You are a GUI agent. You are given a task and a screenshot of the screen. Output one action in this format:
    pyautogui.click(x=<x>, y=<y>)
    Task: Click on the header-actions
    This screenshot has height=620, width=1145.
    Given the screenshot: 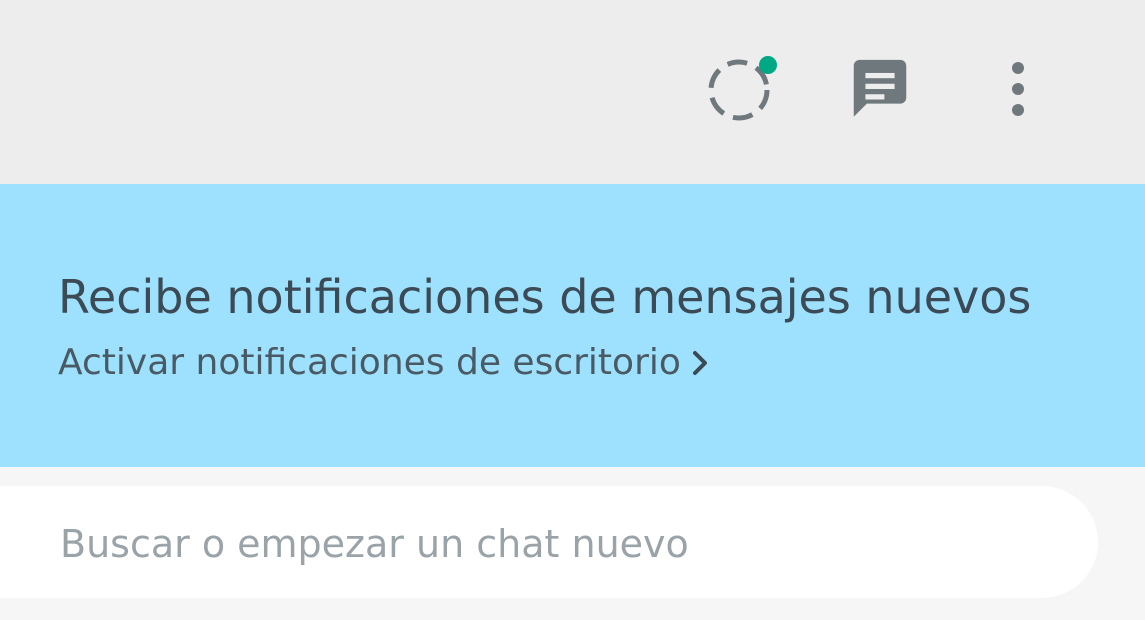 What is the action you would take?
    pyautogui.click(x=880, y=89)
    